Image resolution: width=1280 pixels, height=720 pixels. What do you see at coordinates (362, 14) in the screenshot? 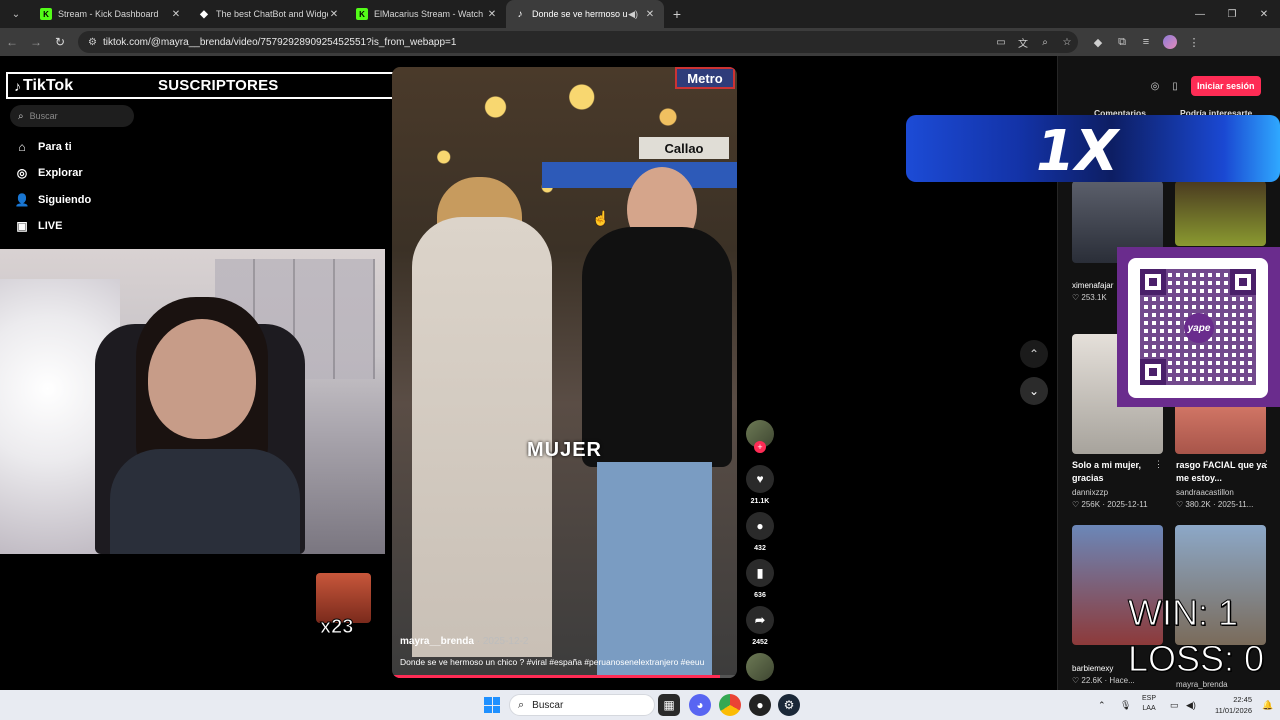
I see `kick-icon: K` at bounding box center [362, 14].